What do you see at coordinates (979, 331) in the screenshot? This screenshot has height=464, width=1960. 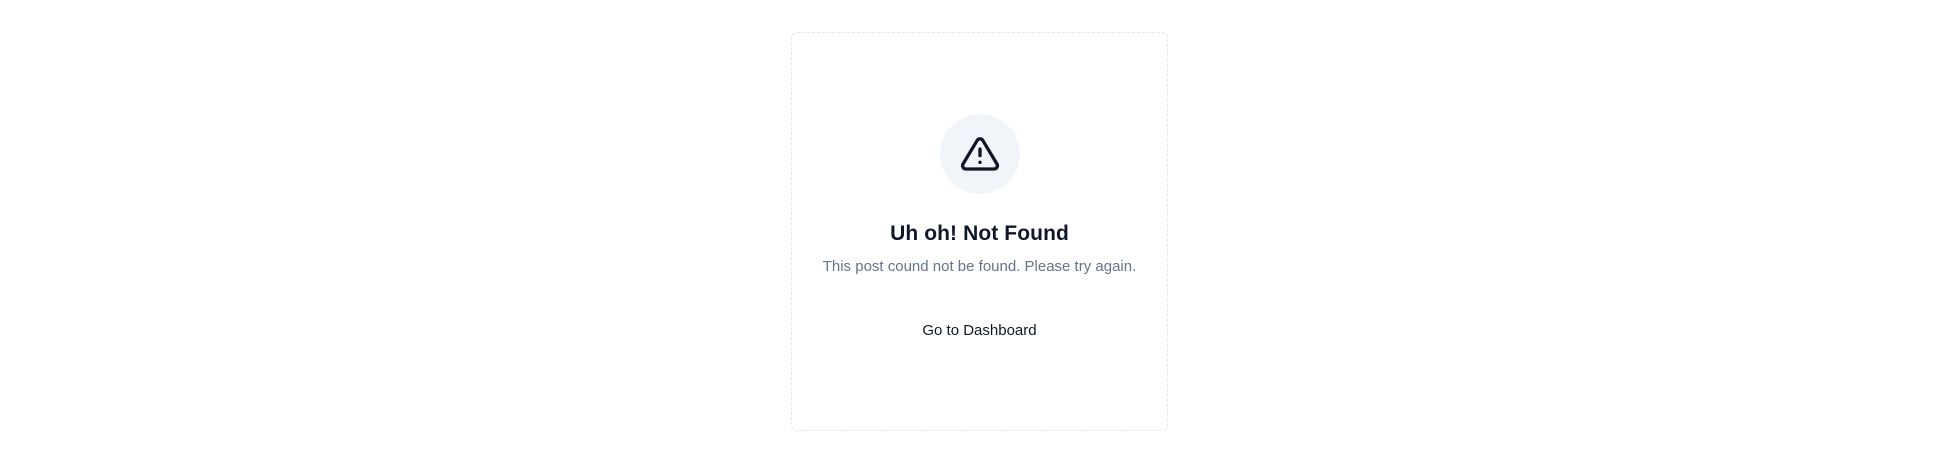 I see `go-to-dashboard-button: Go to Dashboard` at bounding box center [979, 331].